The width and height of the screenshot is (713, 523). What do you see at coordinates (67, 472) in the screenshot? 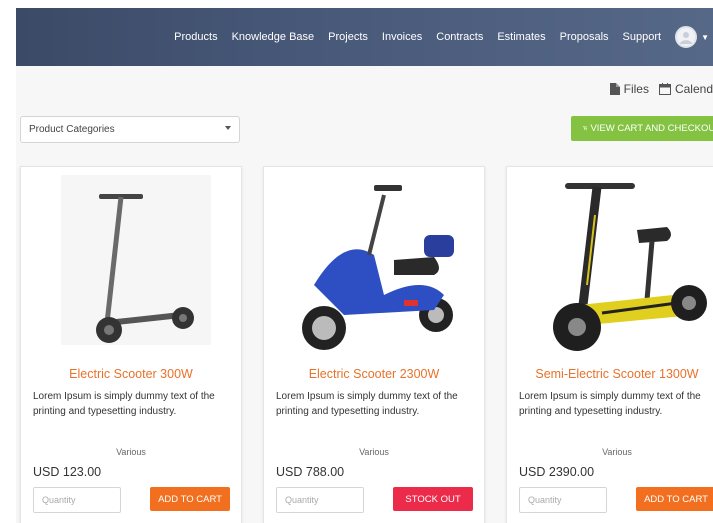
I see `product-price: USD 123.00` at bounding box center [67, 472].